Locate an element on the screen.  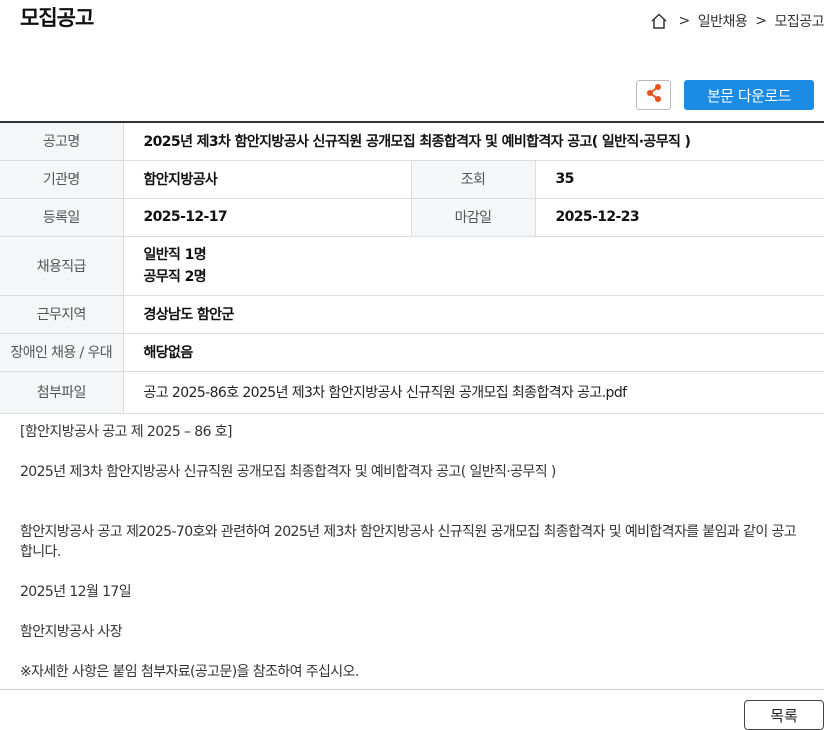
table-row: 기관명 함안지방공사 조회 35 is located at coordinates (412, 179).